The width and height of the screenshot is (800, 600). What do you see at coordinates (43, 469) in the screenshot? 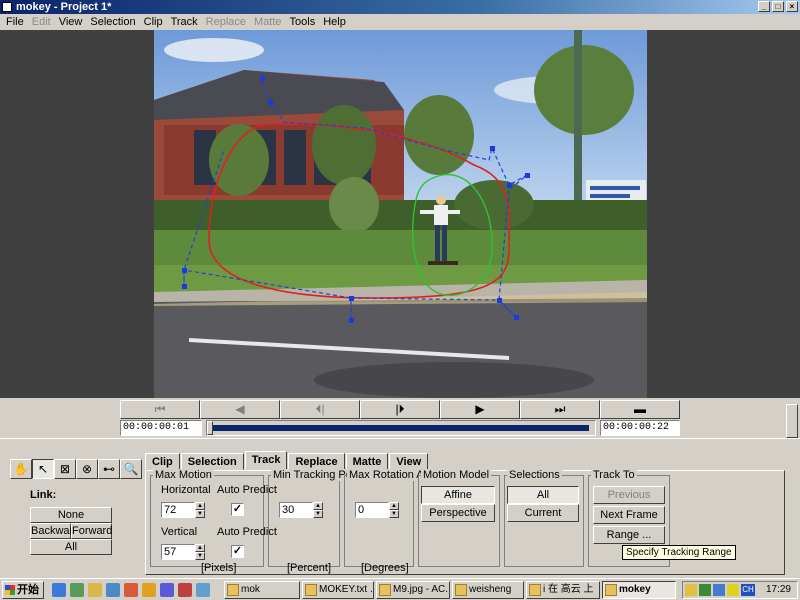
I see `pointer-icon: ↖` at bounding box center [43, 469].